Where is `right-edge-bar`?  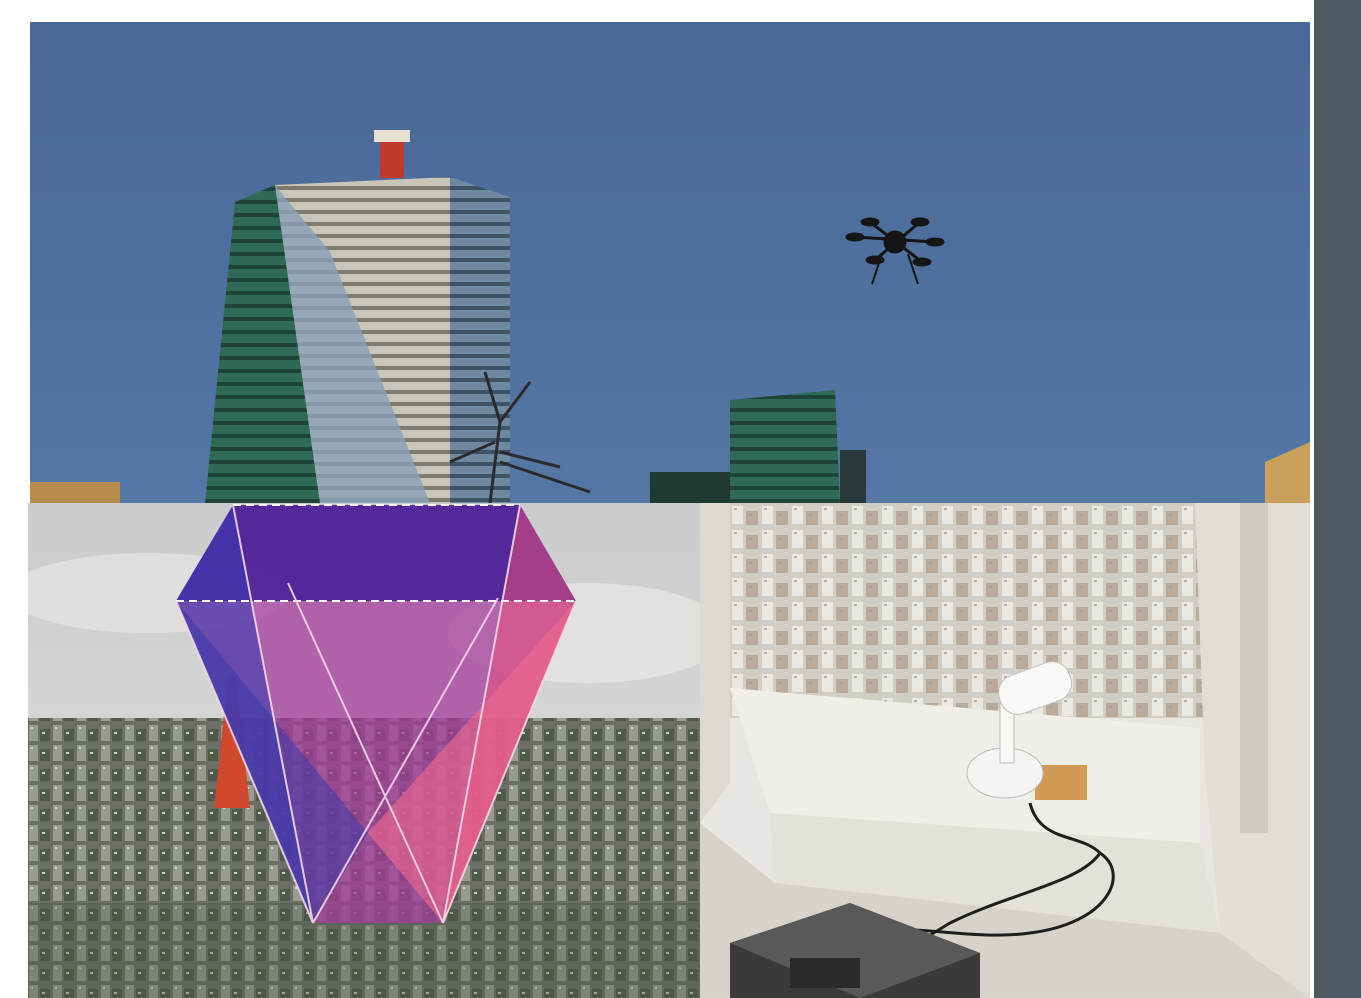
right-edge-bar is located at coordinates (1337, 499).